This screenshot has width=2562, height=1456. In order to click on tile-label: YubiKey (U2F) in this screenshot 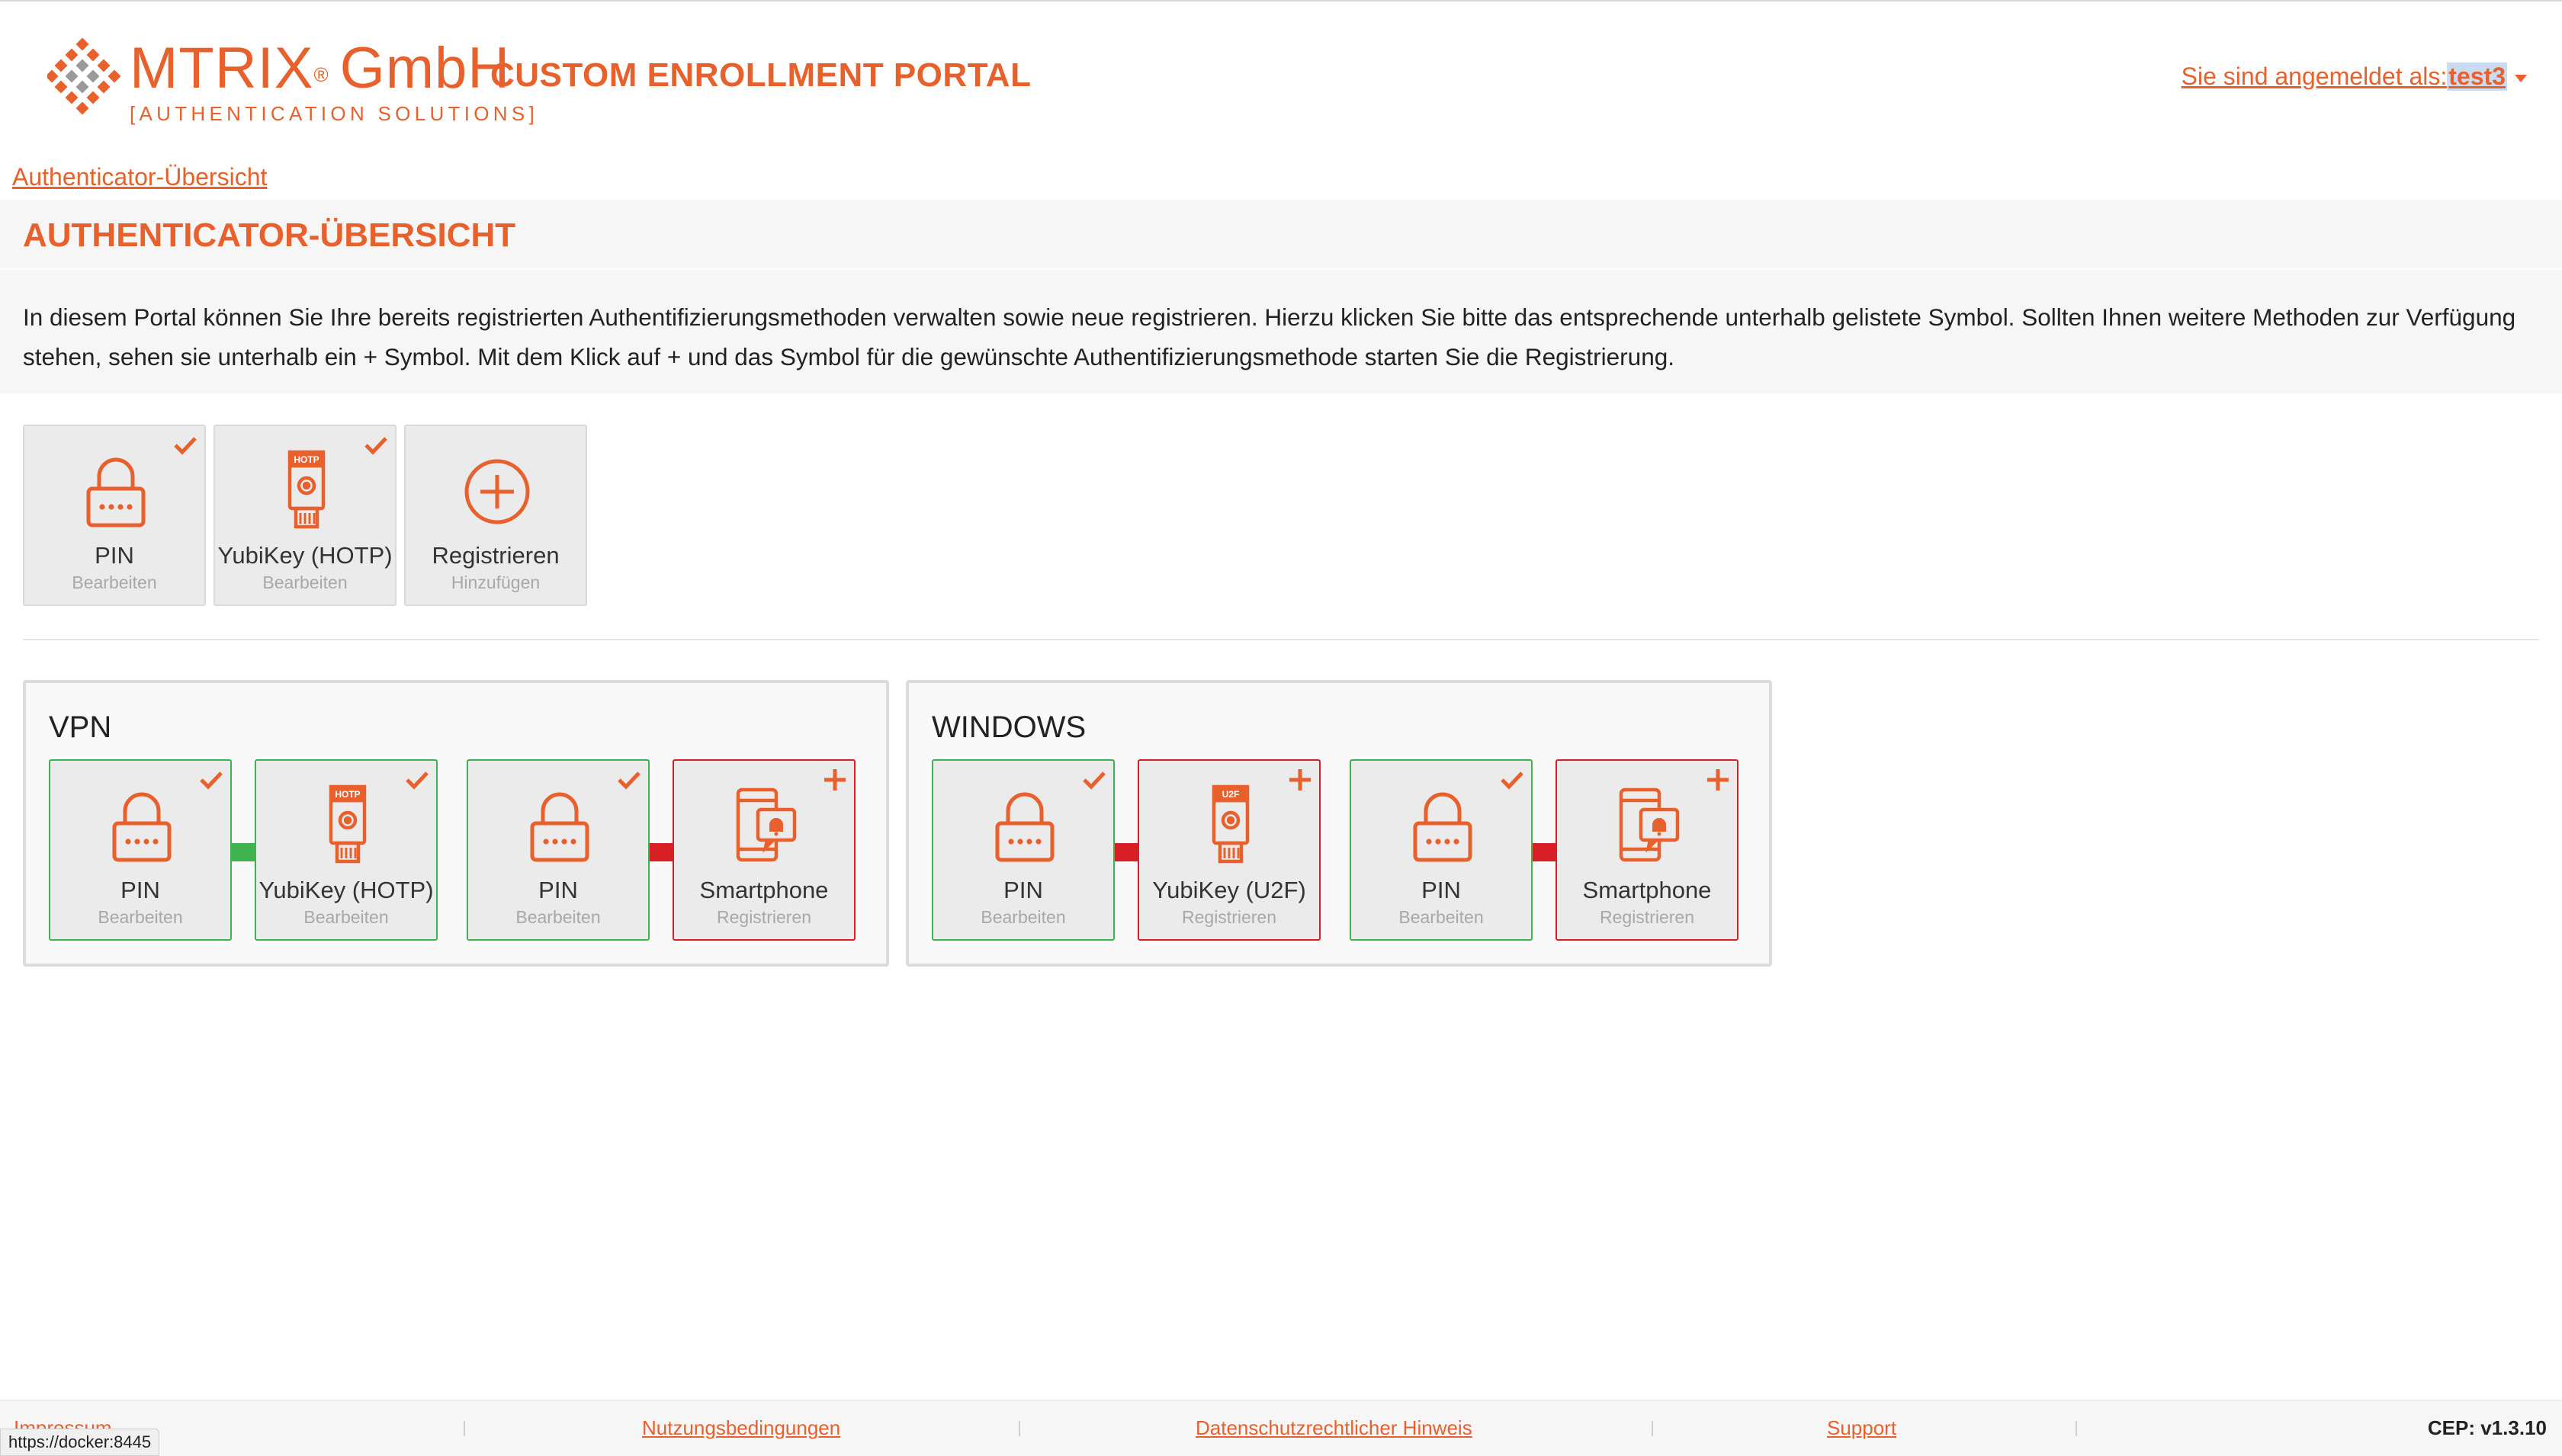, I will do `click(1229, 890)`.